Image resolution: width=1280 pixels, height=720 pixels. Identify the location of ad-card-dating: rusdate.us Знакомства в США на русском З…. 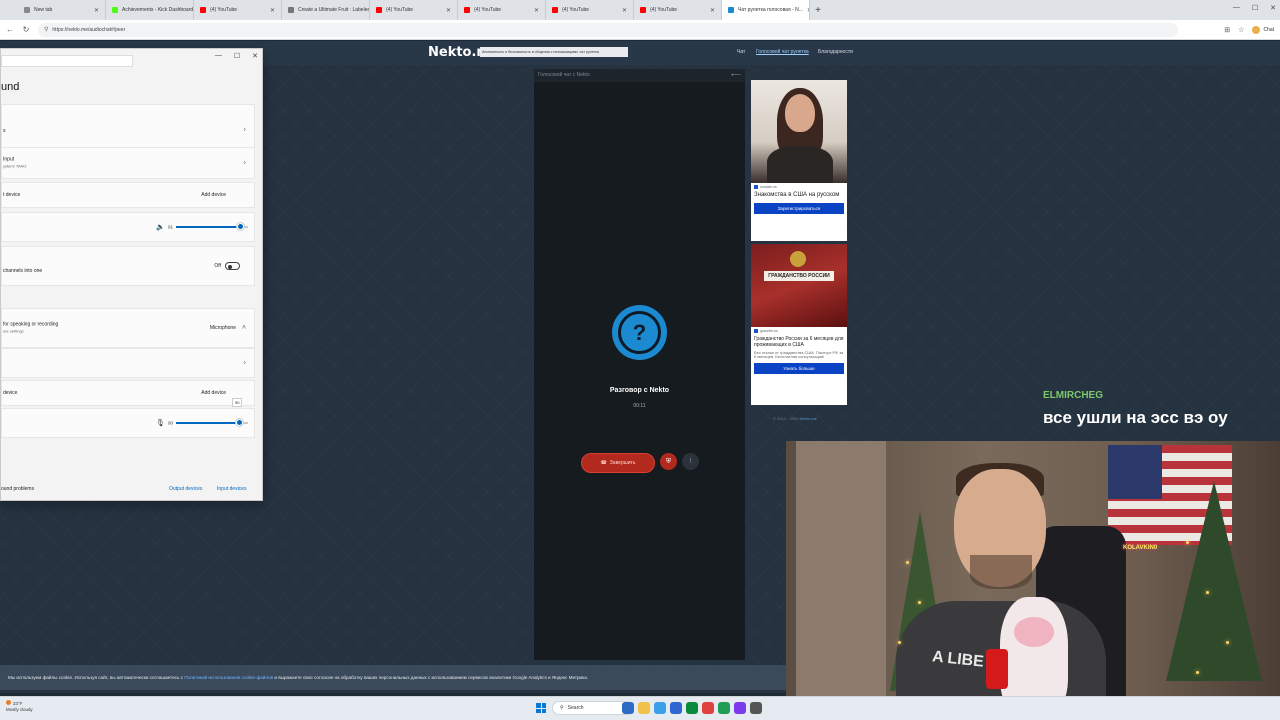
(799, 160).